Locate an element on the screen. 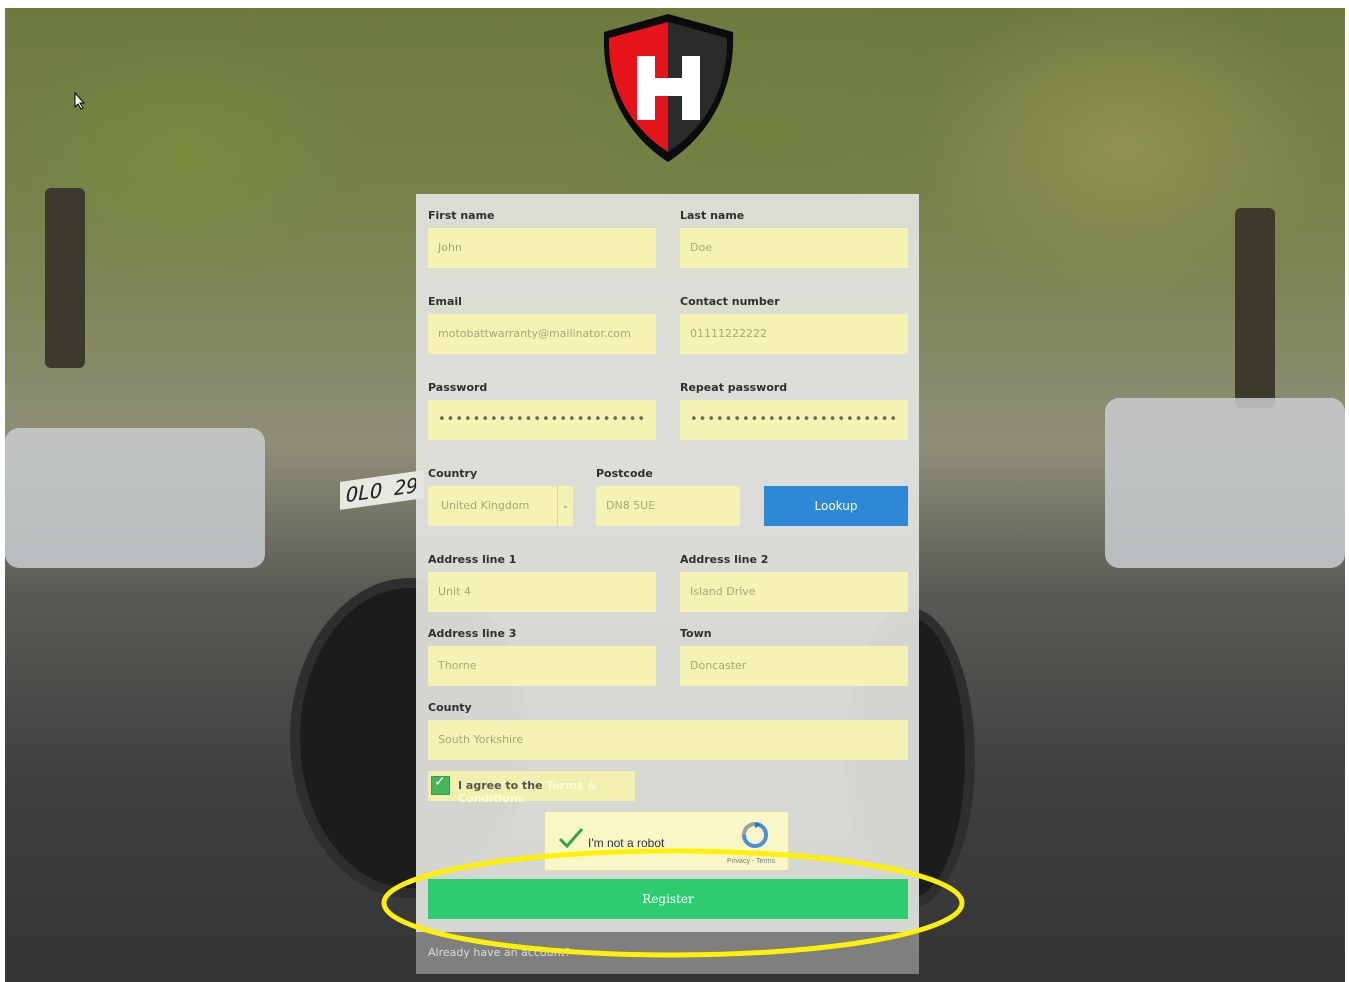 This screenshot has width=1349, height=982. chevron-down-icon: ⌄ is located at coordinates (565, 506).